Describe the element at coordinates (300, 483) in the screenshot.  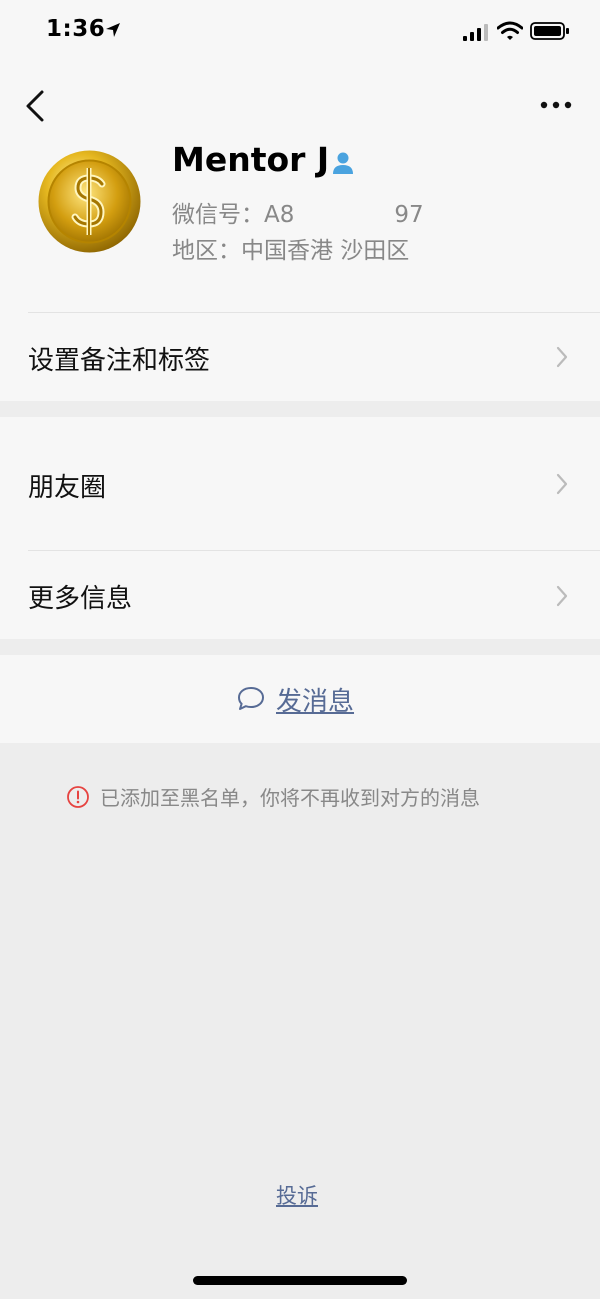
I see `moments-row: 朋友圈` at that location.